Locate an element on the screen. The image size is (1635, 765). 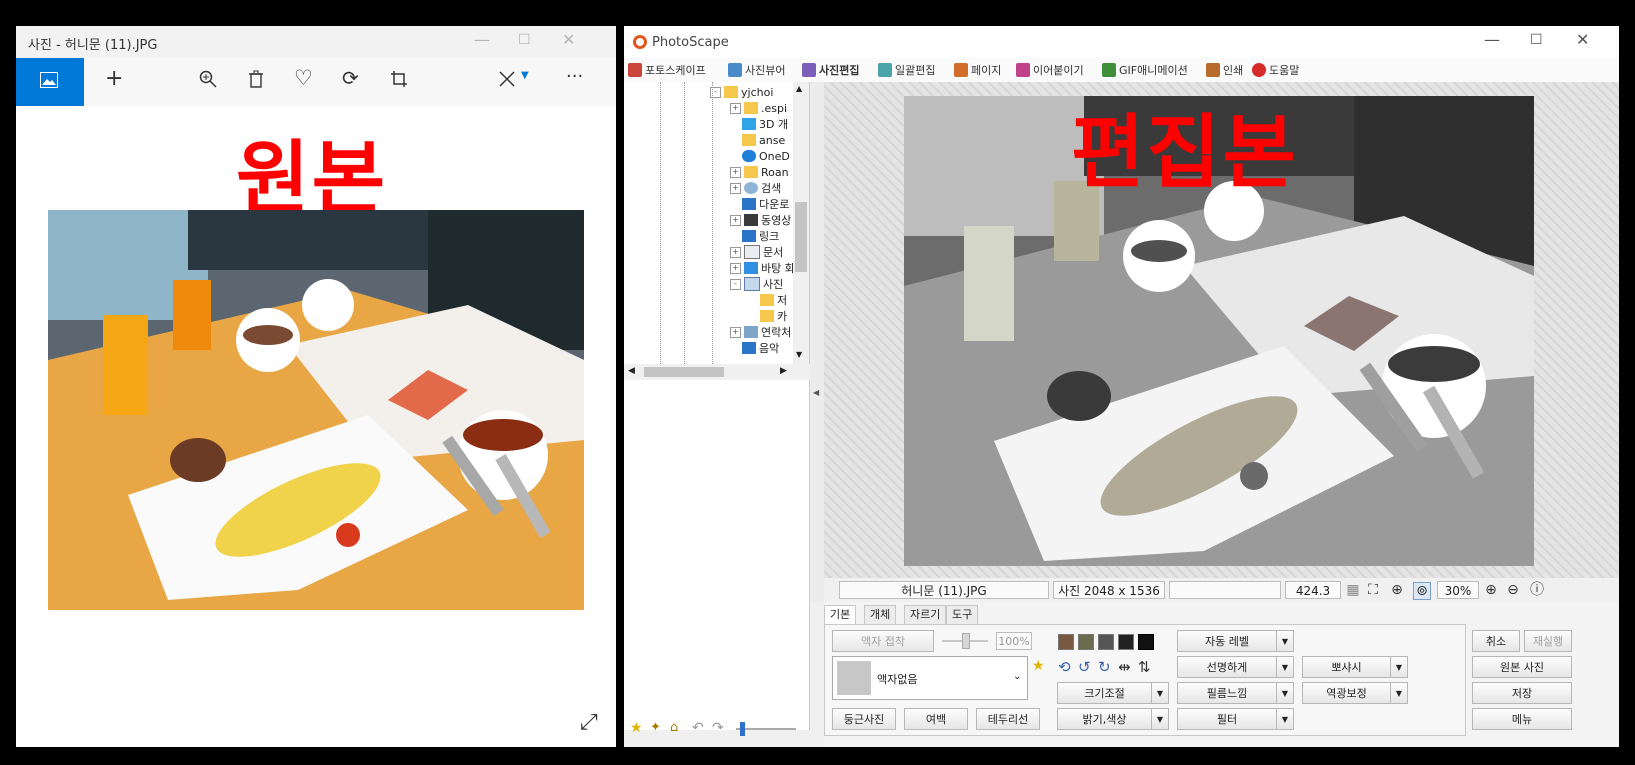
tree-item: - yjchoi is located at coordinates (741, 92).